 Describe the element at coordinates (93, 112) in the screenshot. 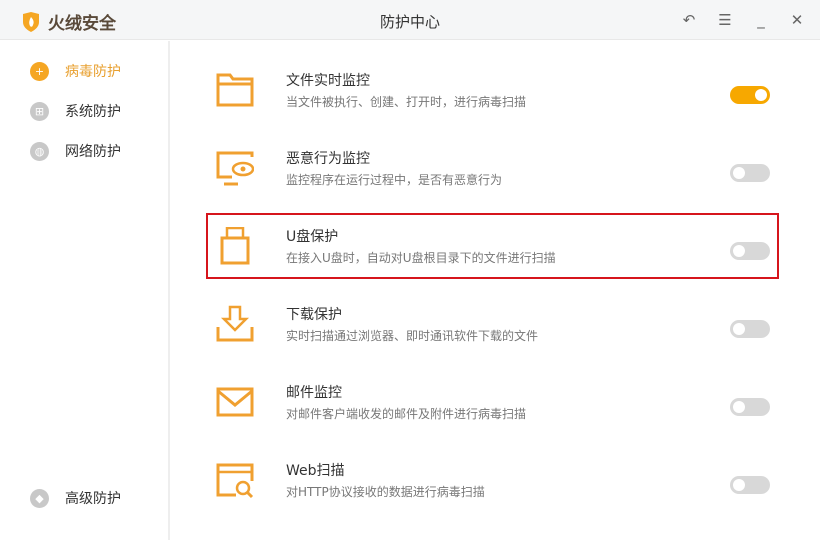

I see `sidebar-item-label: 系统防护` at that location.